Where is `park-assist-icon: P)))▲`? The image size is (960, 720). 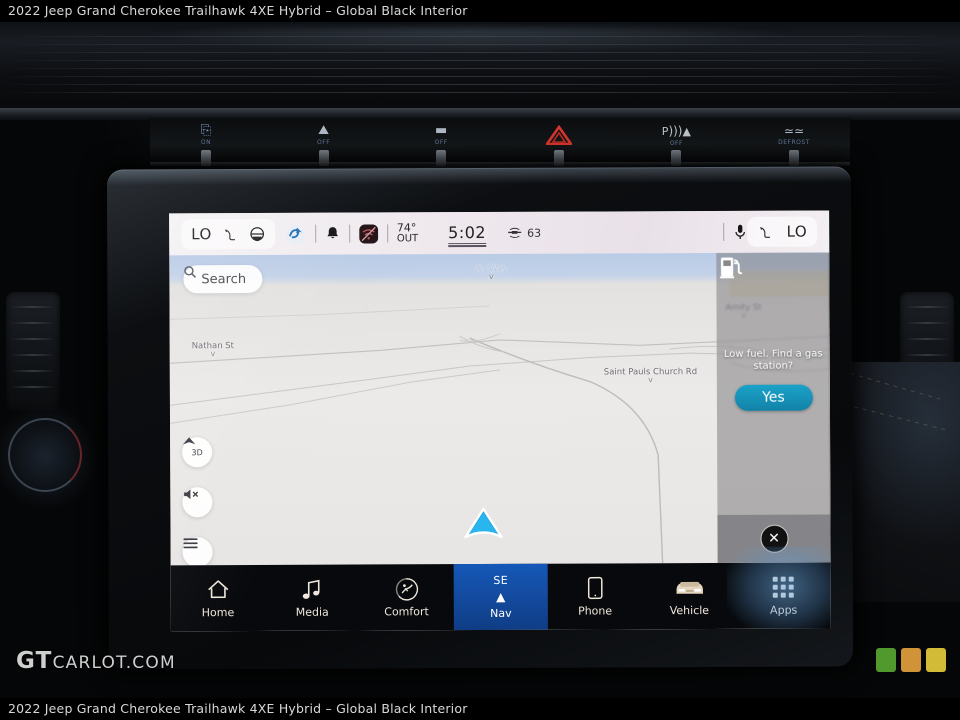 park-assist-icon: P)))▲ is located at coordinates (676, 131).